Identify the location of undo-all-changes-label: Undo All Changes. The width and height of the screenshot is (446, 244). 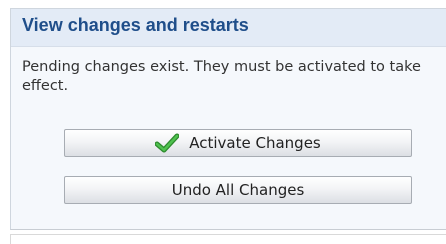
(238, 190).